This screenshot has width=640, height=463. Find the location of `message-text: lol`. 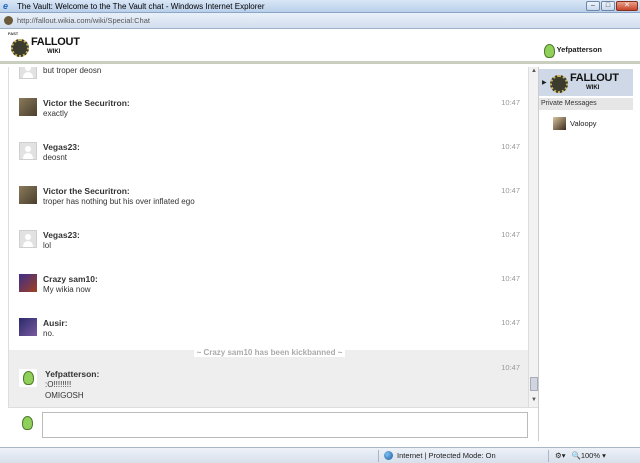

message-text: lol is located at coordinates (47, 245).